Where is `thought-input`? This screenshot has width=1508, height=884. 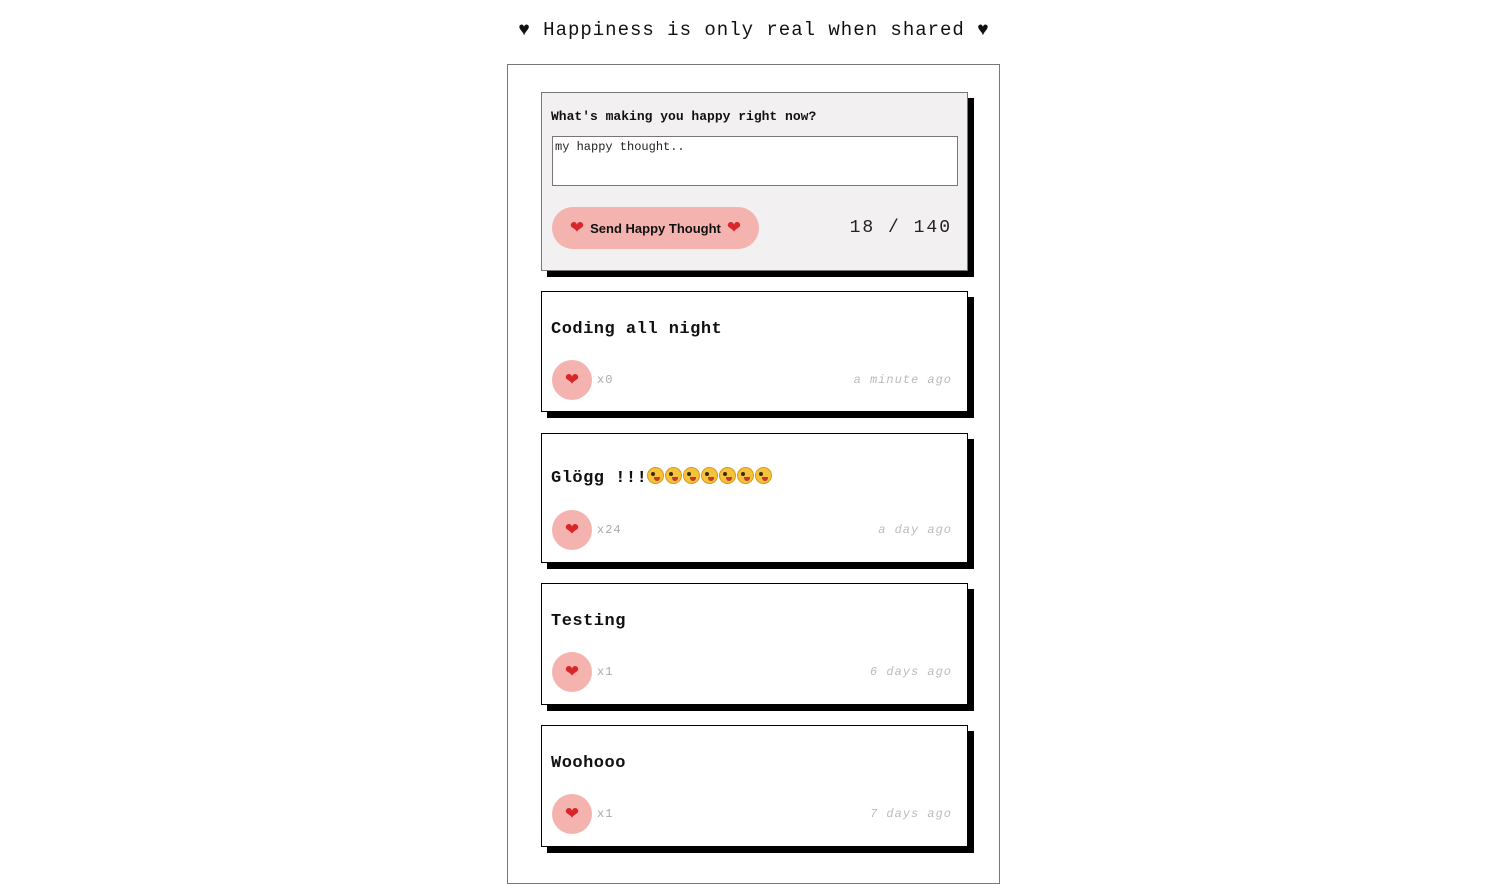
thought-input is located at coordinates (755, 161).